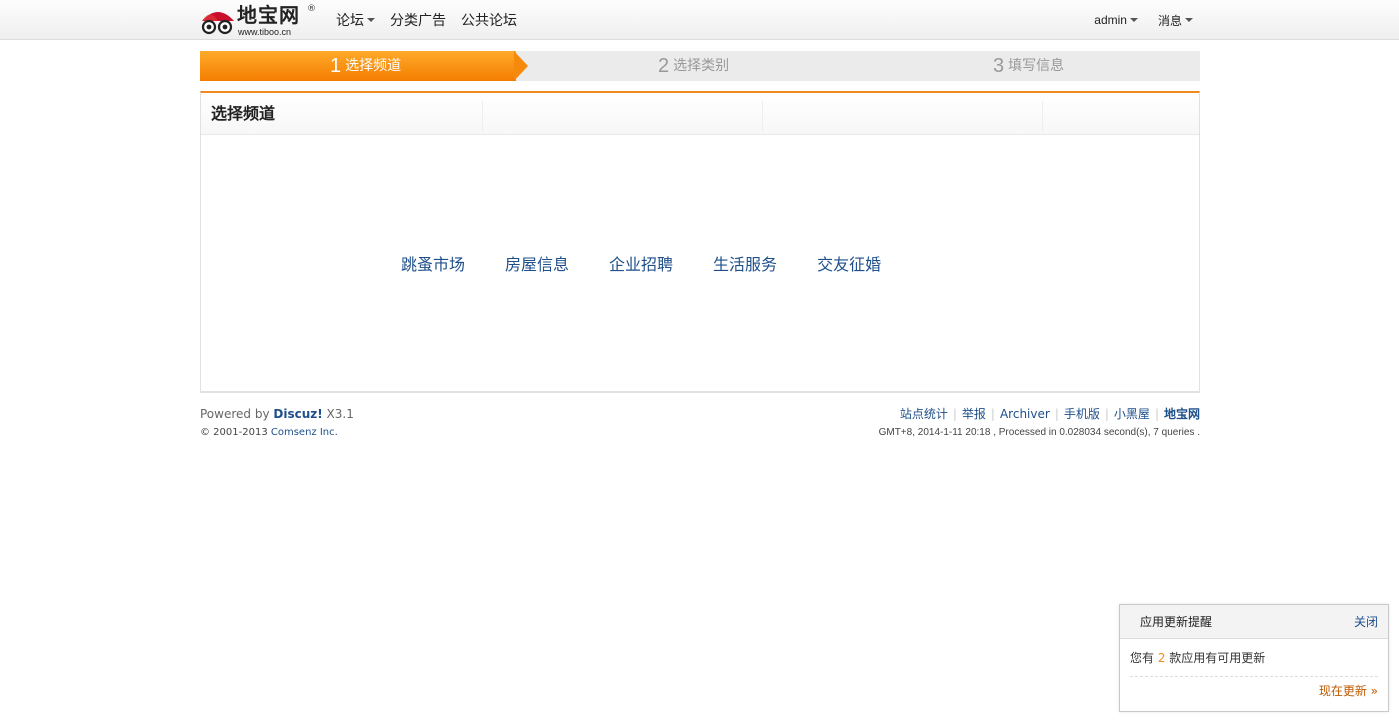 The image size is (1399, 721). Describe the element at coordinates (1036, 66) in the screenshot. I see `step-label: 填写信息` at that location.